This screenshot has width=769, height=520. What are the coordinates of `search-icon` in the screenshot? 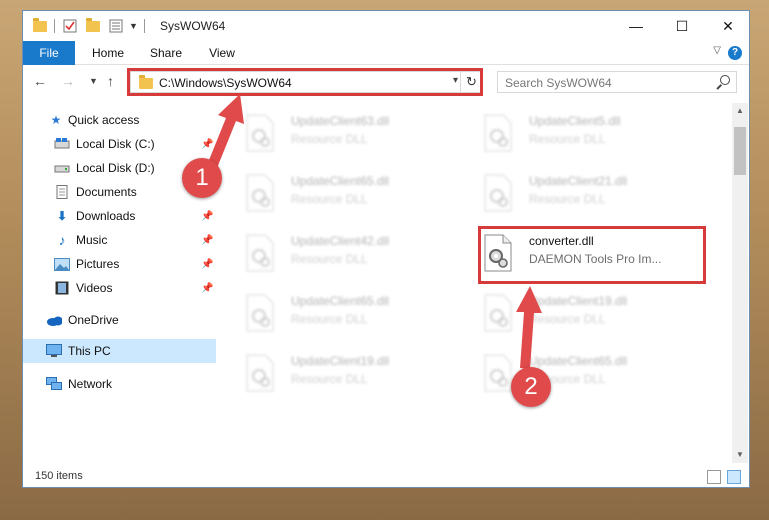 It's located at (725, 80).